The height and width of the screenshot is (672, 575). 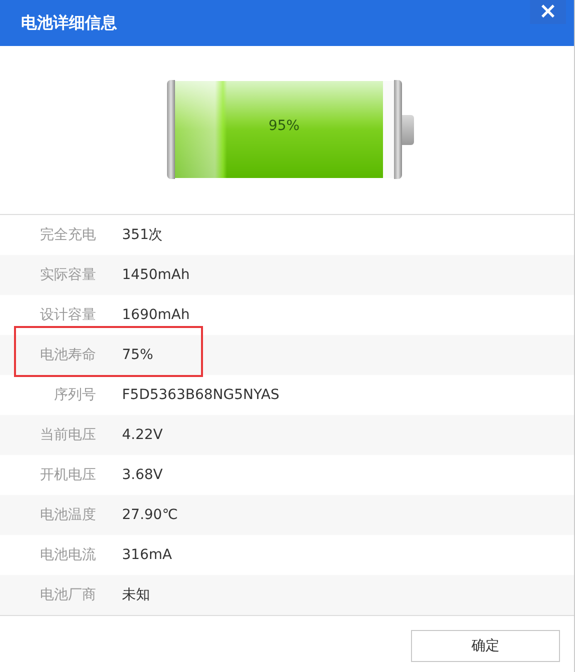 I want to click on field-label: 设计容量, so click(x=67, y=315).